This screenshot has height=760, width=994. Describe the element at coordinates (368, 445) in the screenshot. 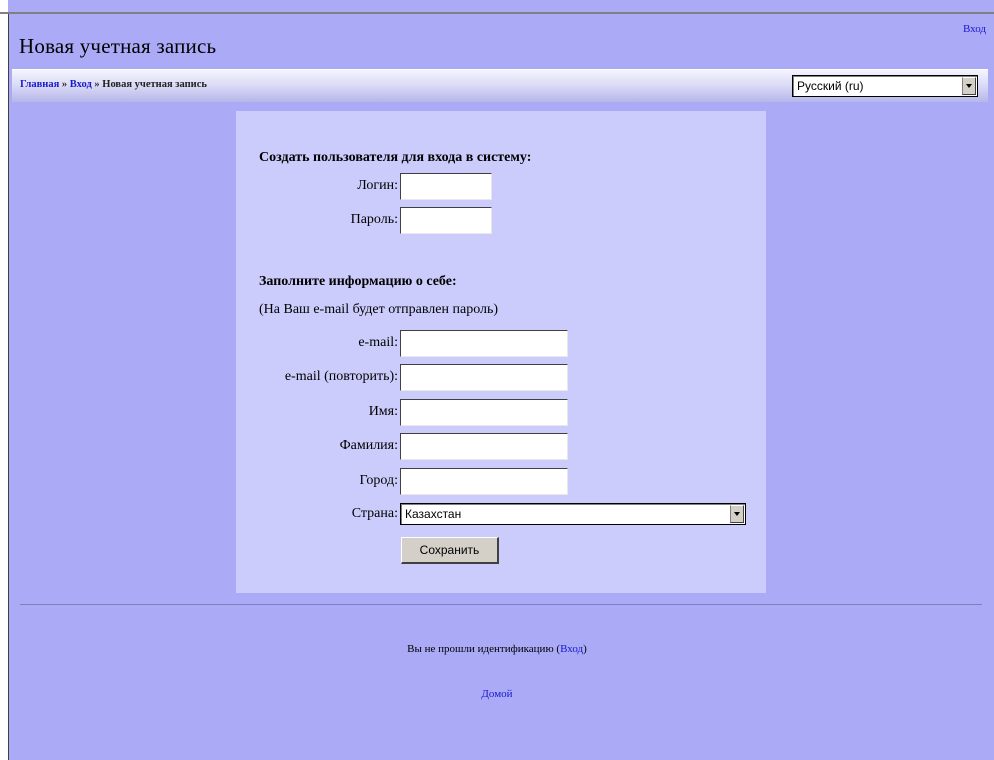

I see `lastname-label: Фамилия:` at that location.